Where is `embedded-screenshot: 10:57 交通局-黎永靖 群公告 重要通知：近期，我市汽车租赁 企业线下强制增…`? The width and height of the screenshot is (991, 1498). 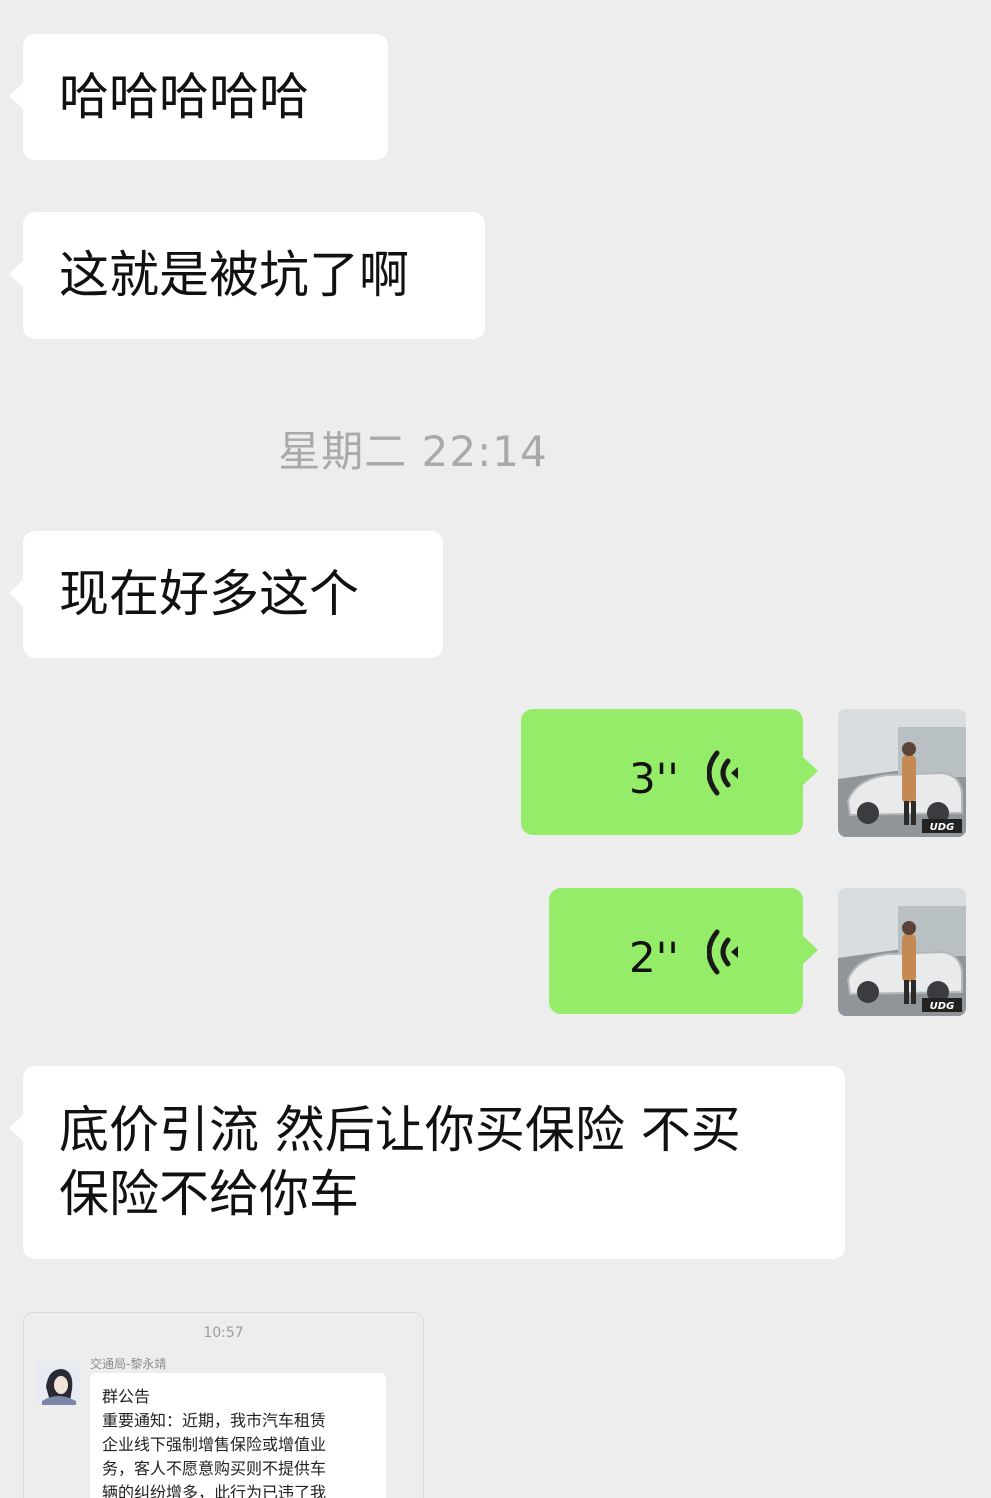 embedded-screenshot: 10:57 交通局-黎永靖 群公告 重要通知：近期，我市汽车租赁 企业线下强制增… is located at coordinates (223, 1405).